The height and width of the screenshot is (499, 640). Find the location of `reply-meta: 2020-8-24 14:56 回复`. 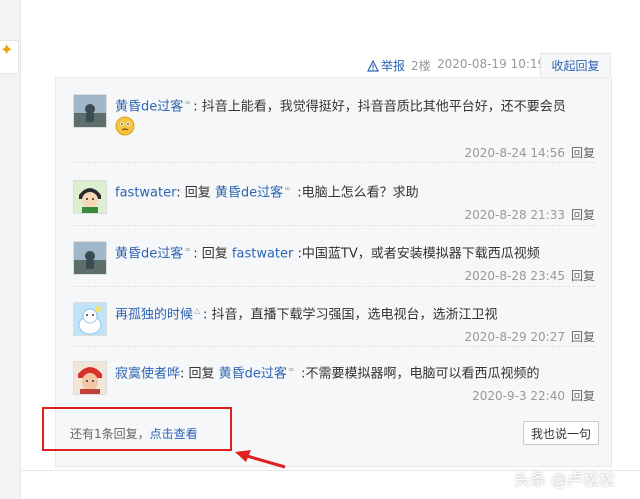

reply-meta: 2020-8-24 14:56 回复 is located at coordinates (529, 152).